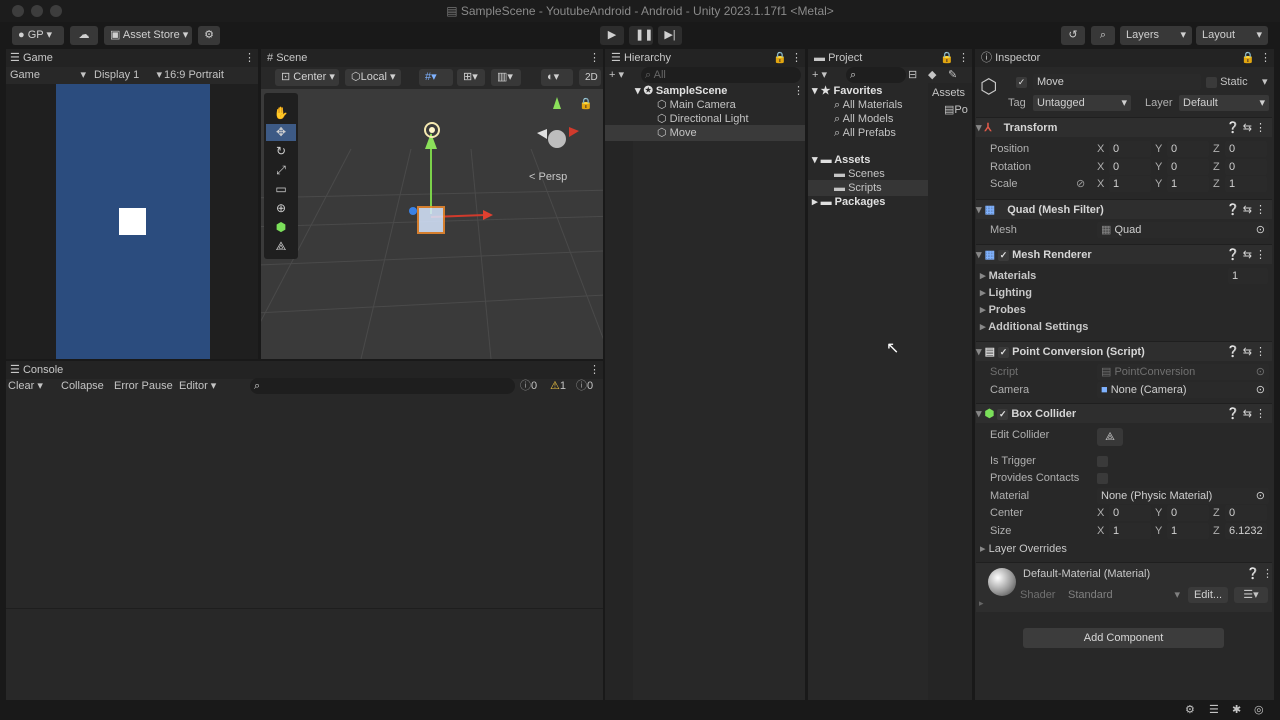 This screenshot has height=720, width=1280. Describe the element at coordinates (1130, 531) in the screenshot. I see `size-x-field: 1` at that location.